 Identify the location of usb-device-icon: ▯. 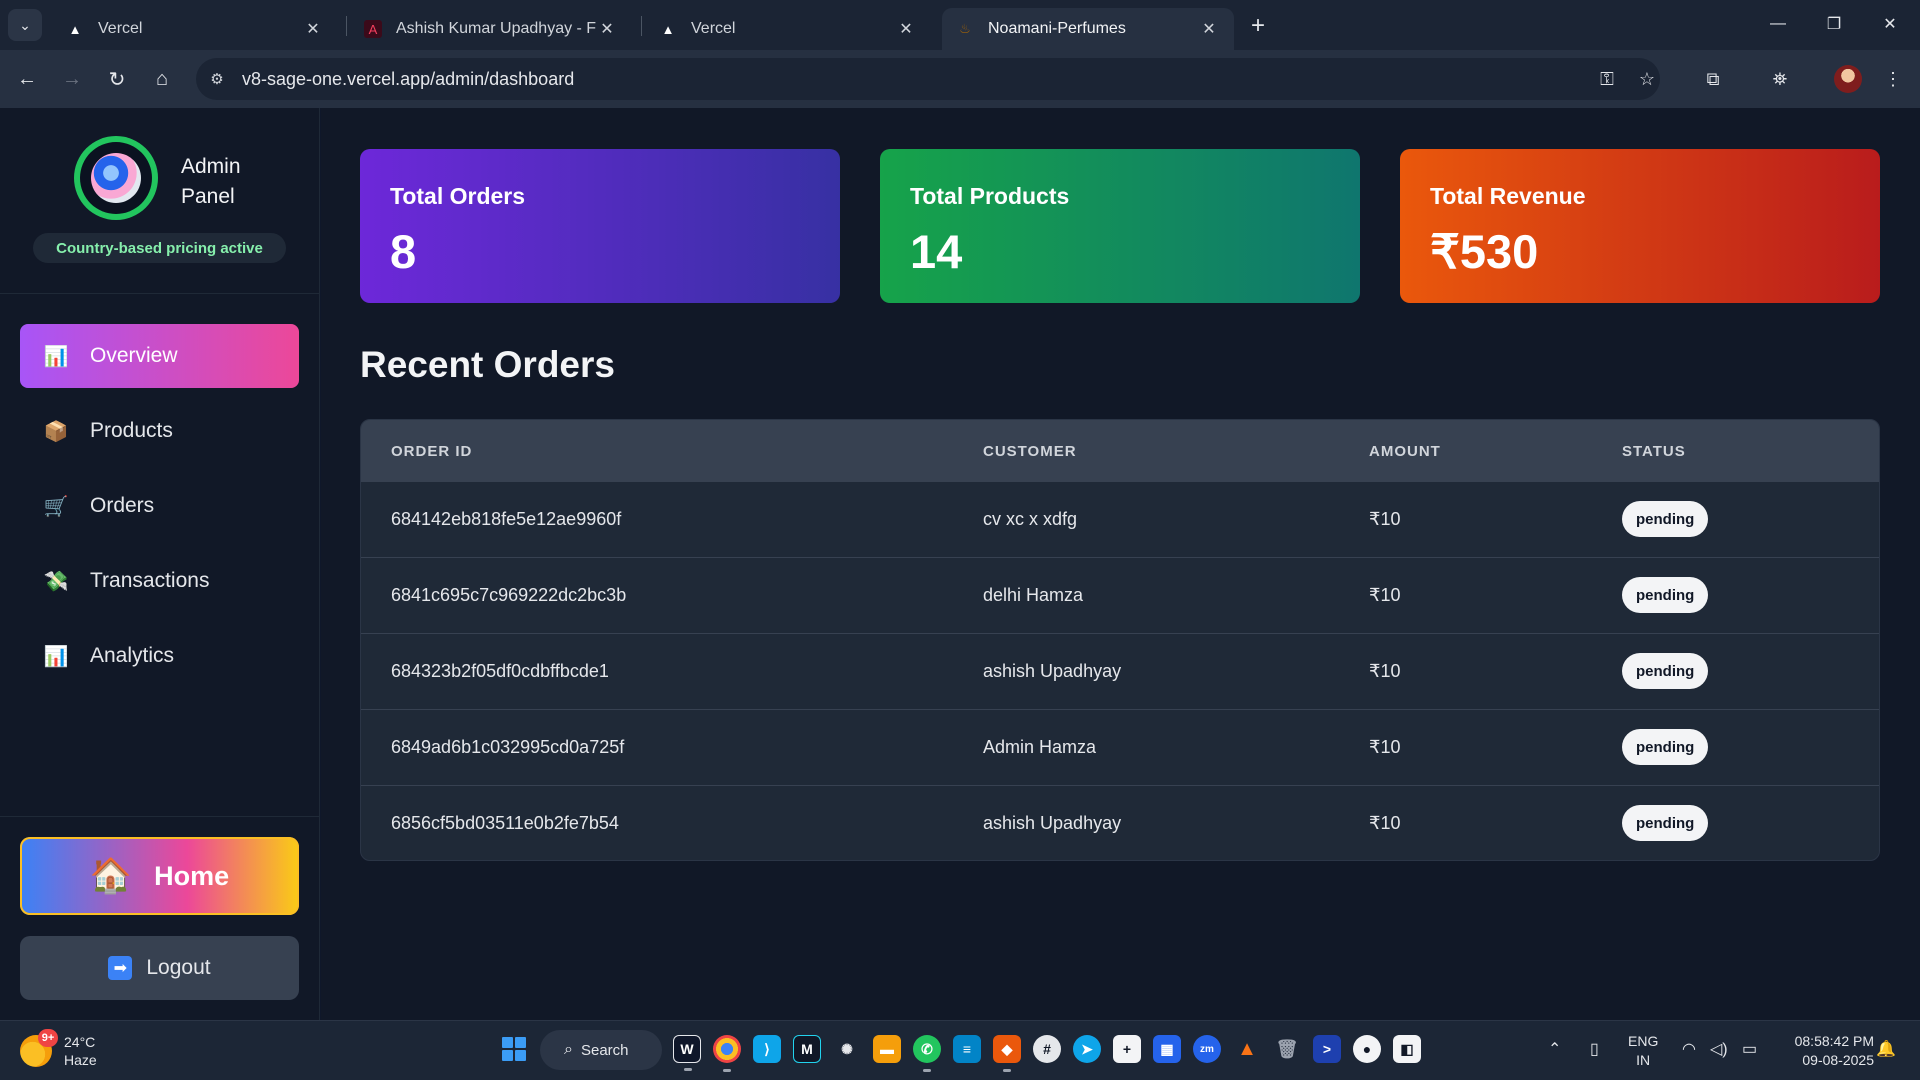
(1594, 1049).